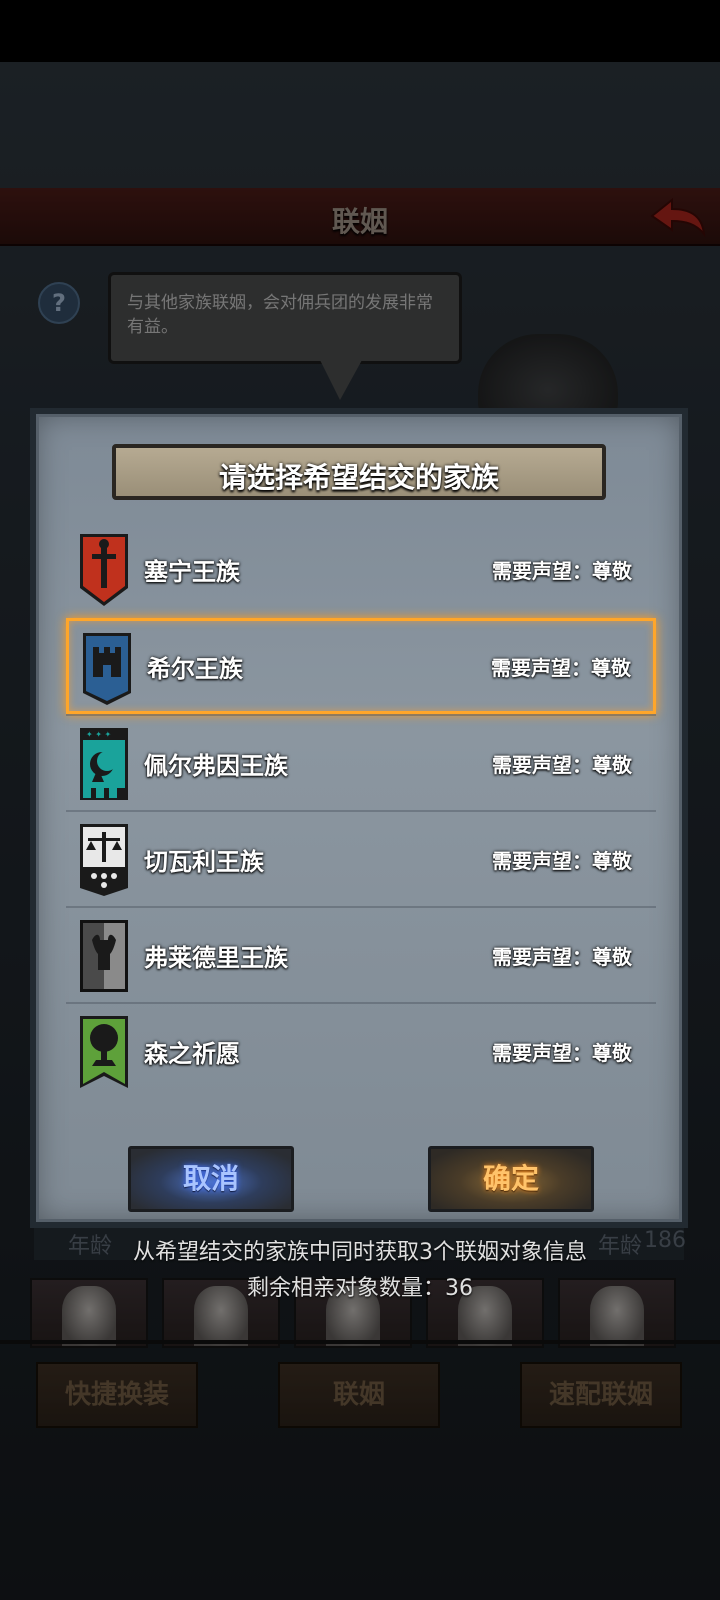  What do you see at coordinates (361, 1050) in the screenshot?
I see `family-row-senzhiqiyuan: 森之祈愿 需要声望：尊敬` at bounding box center [361, 1050].